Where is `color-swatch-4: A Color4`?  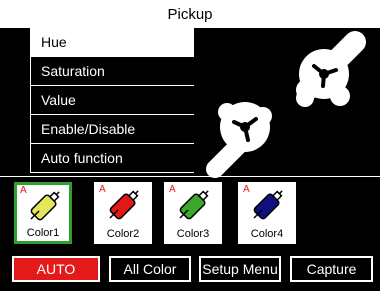 color-swatch-4: A Color4 is located at coordinates (267, 213).